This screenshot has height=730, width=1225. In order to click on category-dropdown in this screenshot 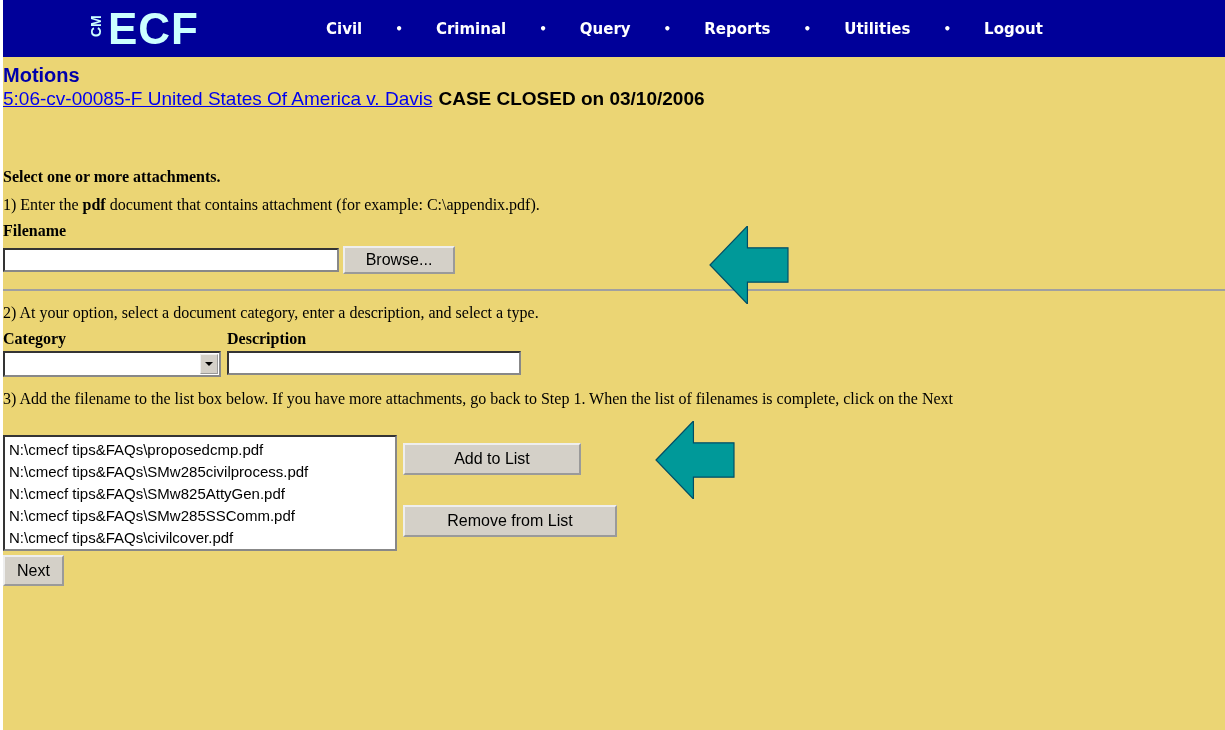, I will do `click(112, 364)`.